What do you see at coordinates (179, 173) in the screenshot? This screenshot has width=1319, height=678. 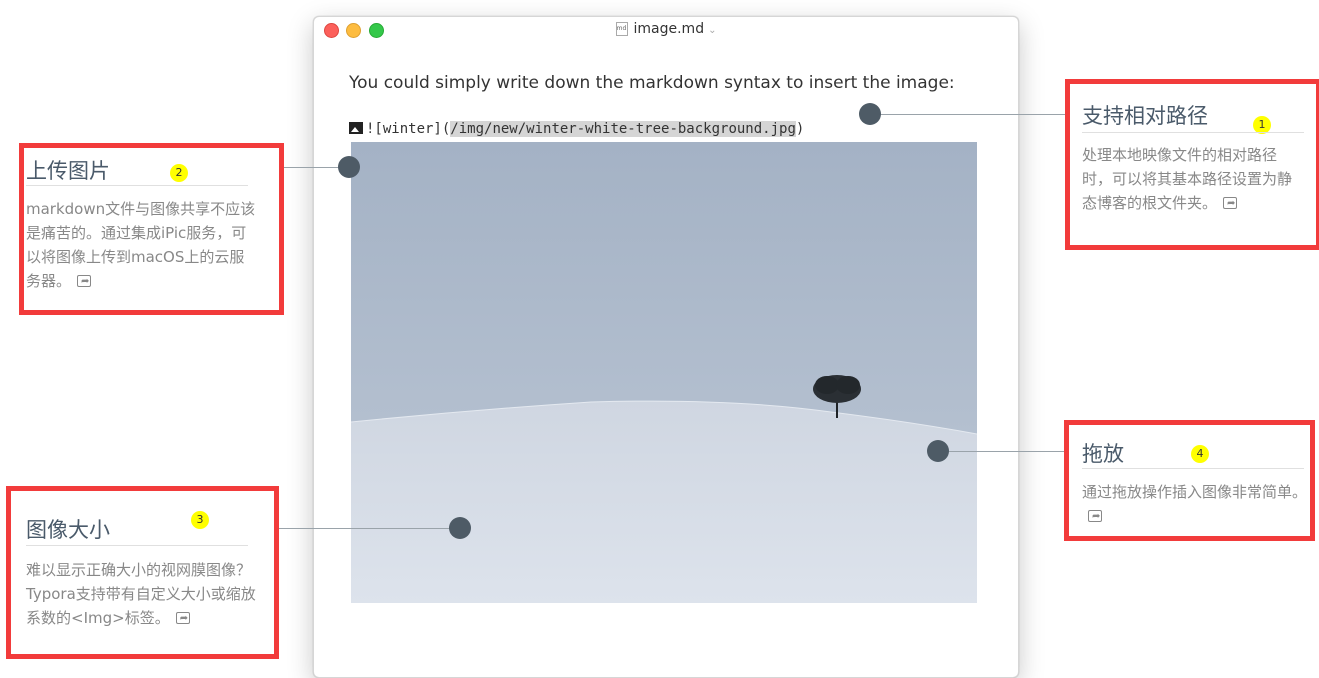 I see `callout-number-badge: 2` at bounding box center [179, 173].